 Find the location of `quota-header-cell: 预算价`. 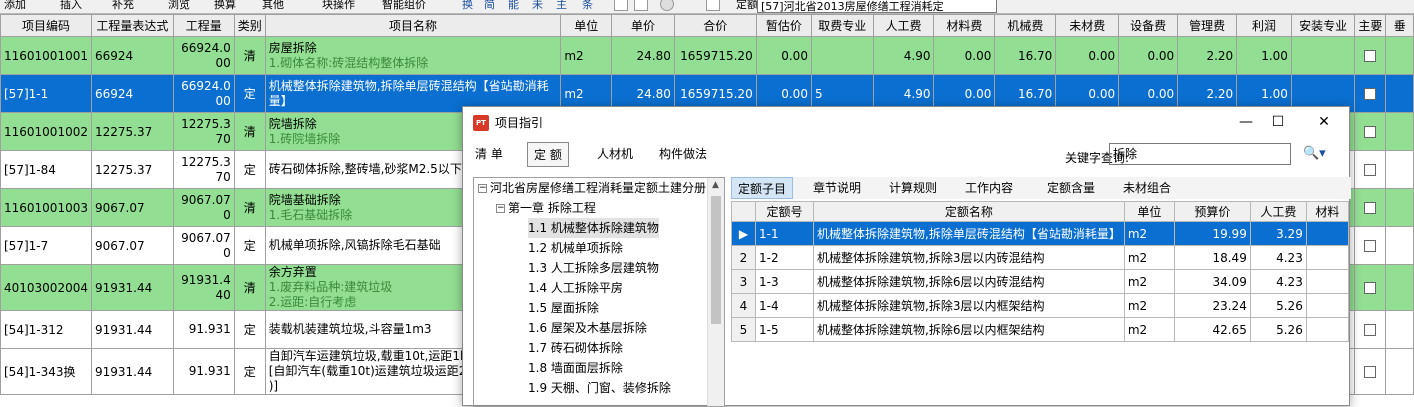

quota-header-cell: 预算价 is located at coordinates (1212, 211).